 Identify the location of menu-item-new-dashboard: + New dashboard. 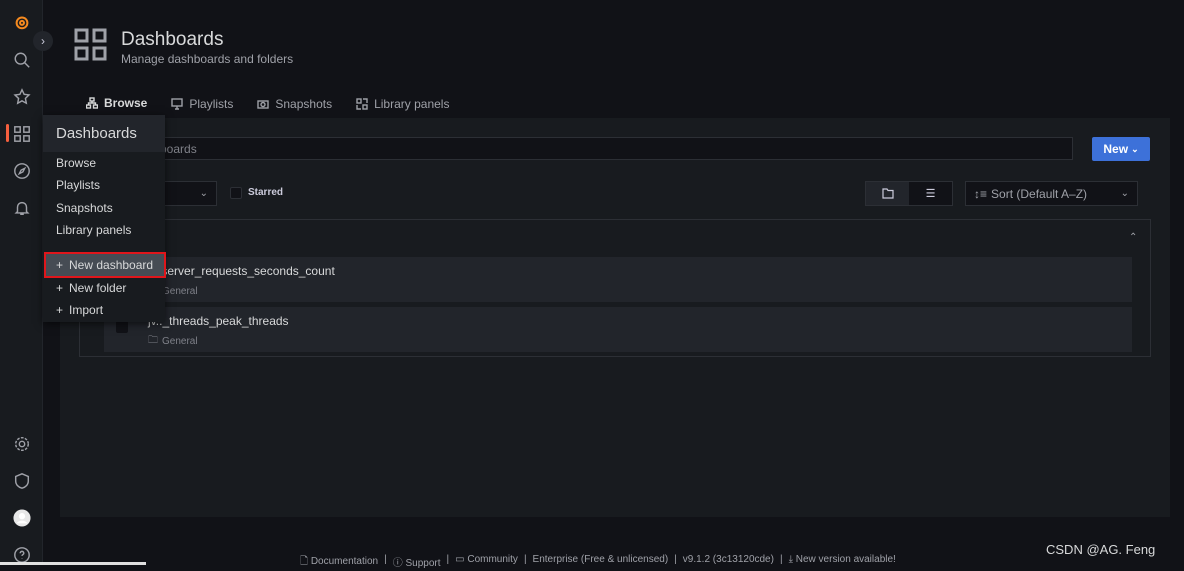
(105, 265).